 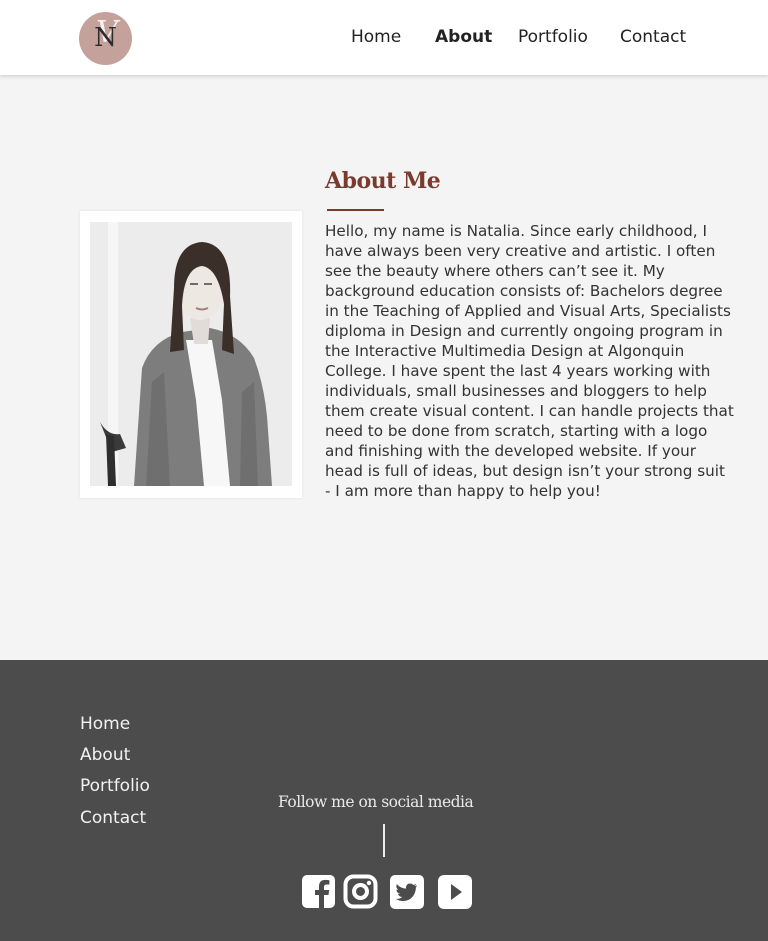 What do you see at coordinates (653, 37) in the screenshot?
I see `nav-contact: Contact` at bounding box center [653, 37].